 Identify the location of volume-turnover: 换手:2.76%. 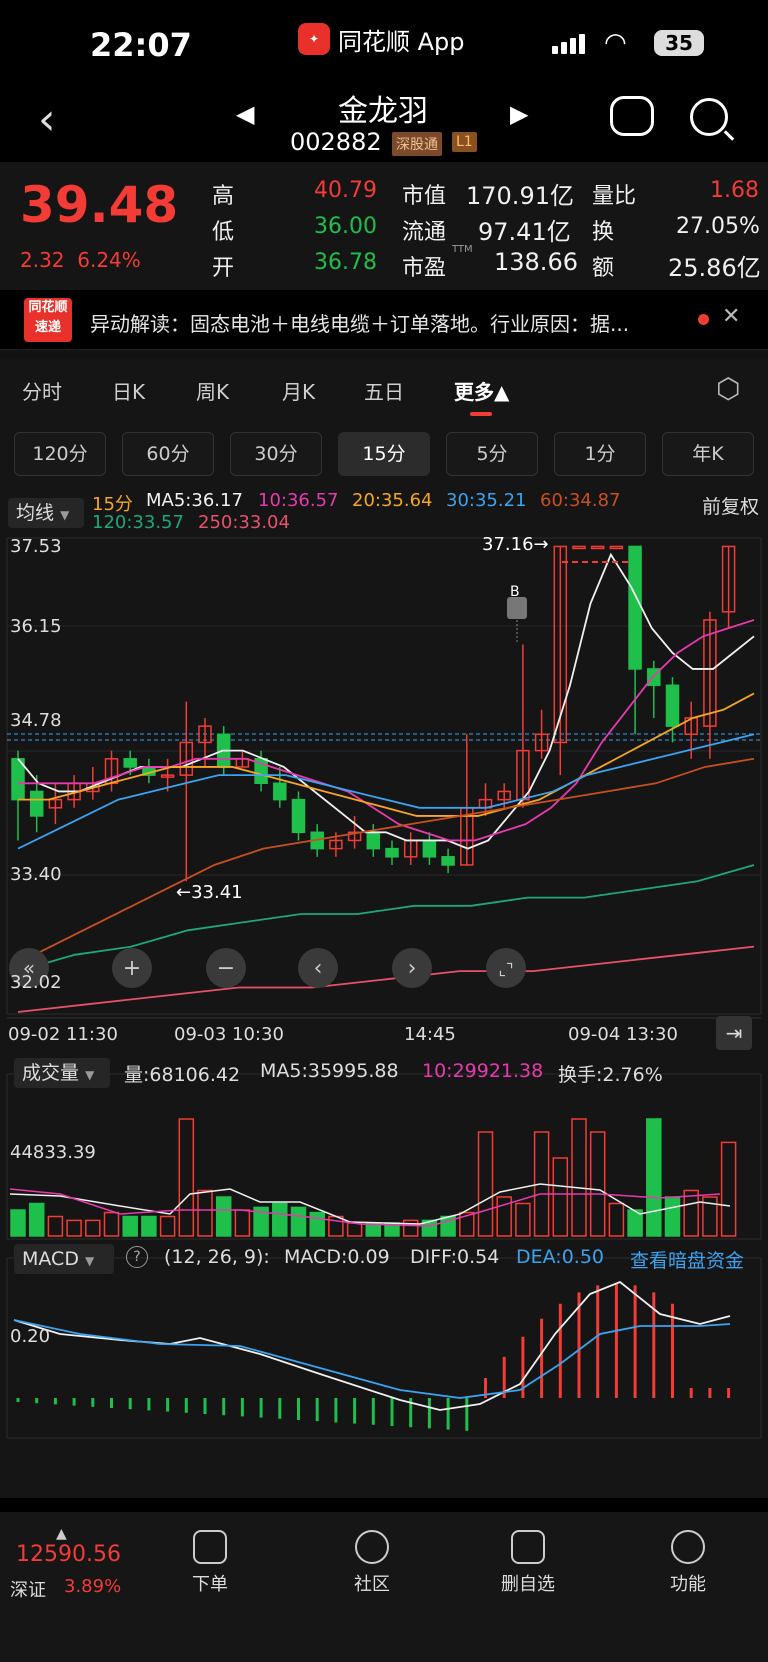
(610, 1075).